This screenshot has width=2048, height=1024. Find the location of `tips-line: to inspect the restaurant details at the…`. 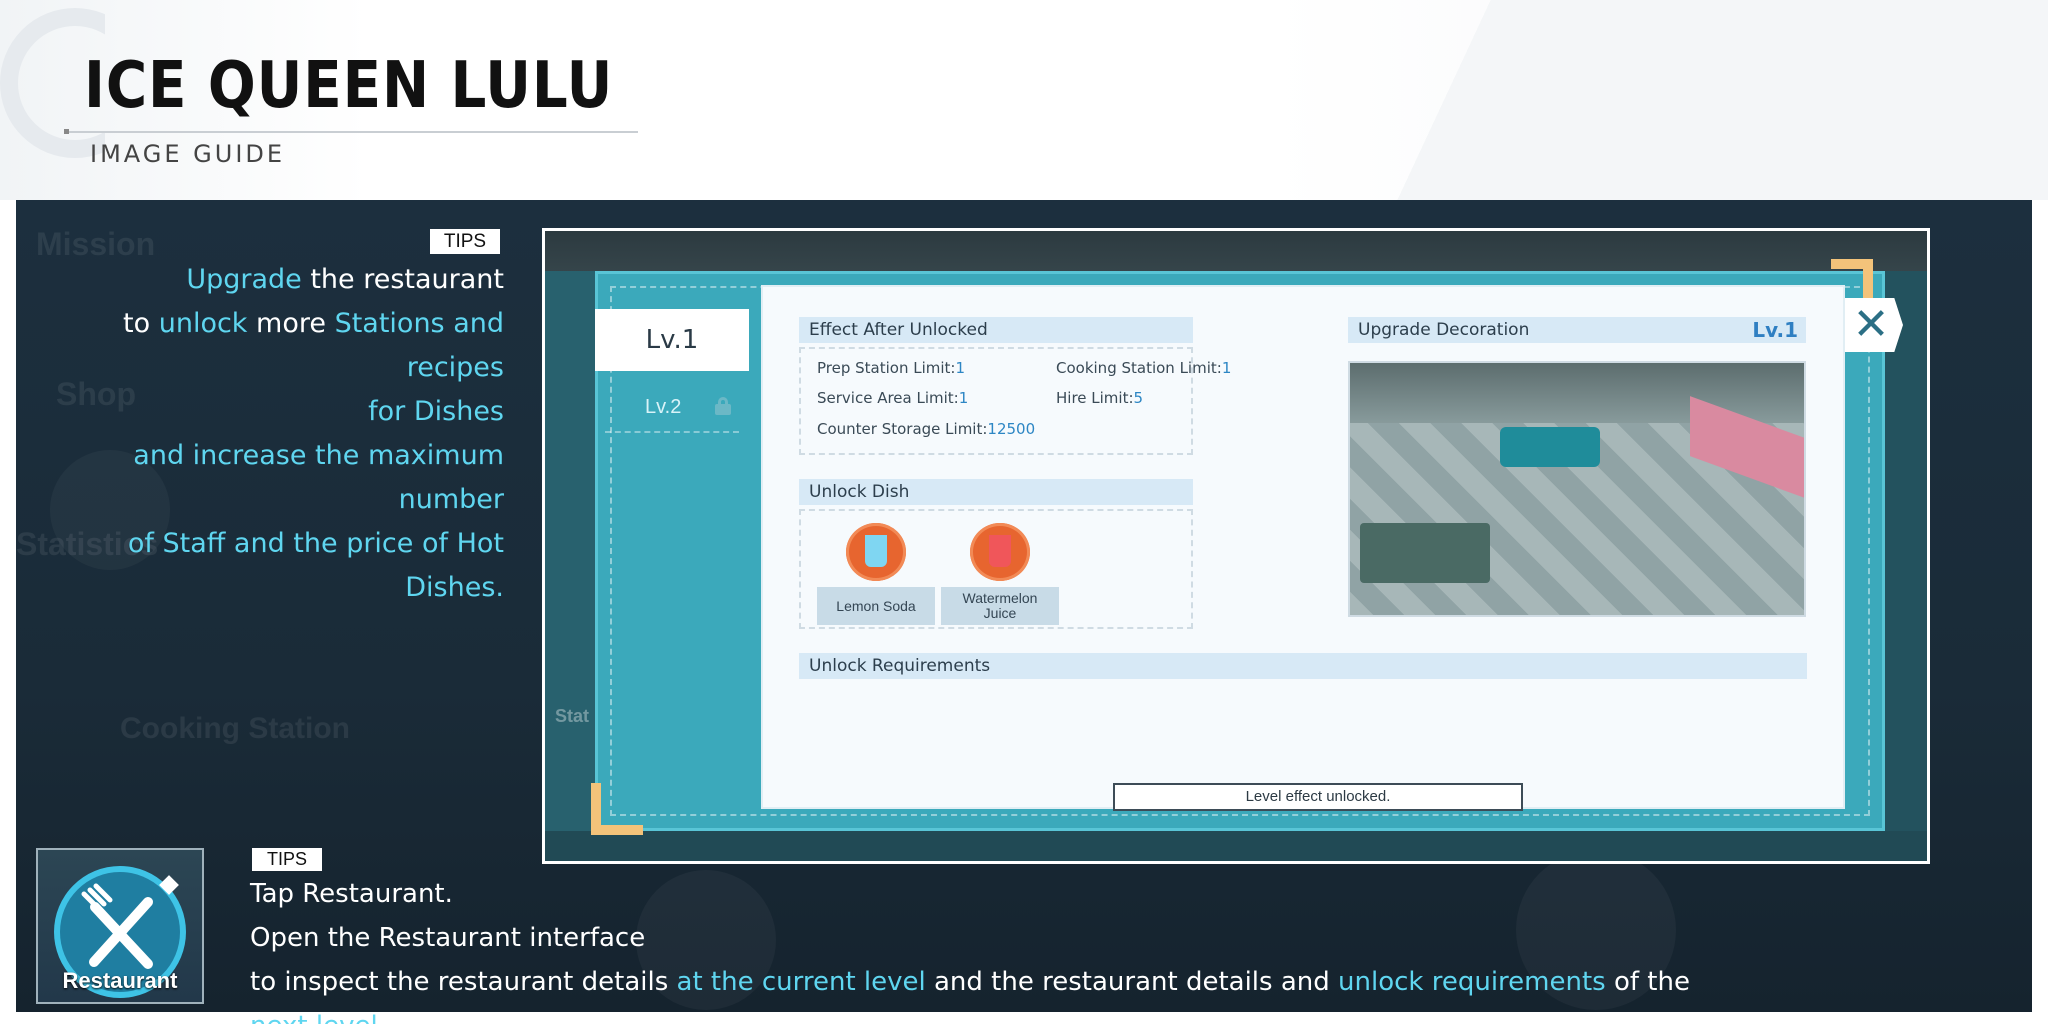

tips-line: to inspect the restaurant details at the… is located at coordinates (1000, 992).